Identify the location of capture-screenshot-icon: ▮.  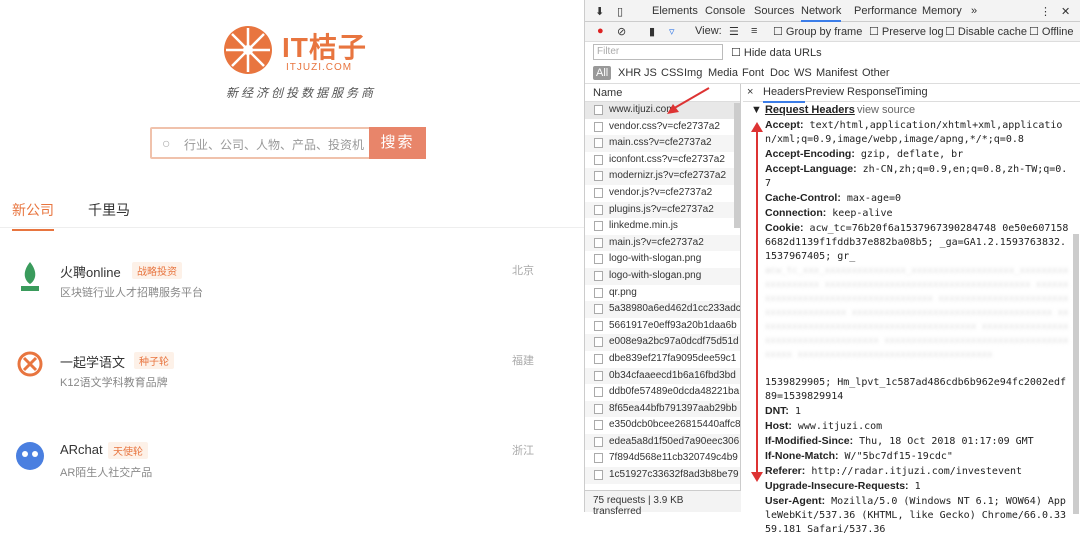
(652, 31).